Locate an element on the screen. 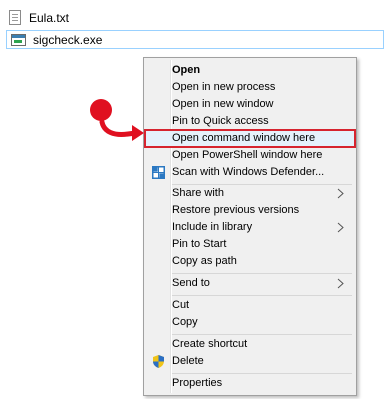 The width and height of the screenshot is (388, 399). menu-item-pin-quick-access: Pin to Quick access is located at coordinates (250, 121).